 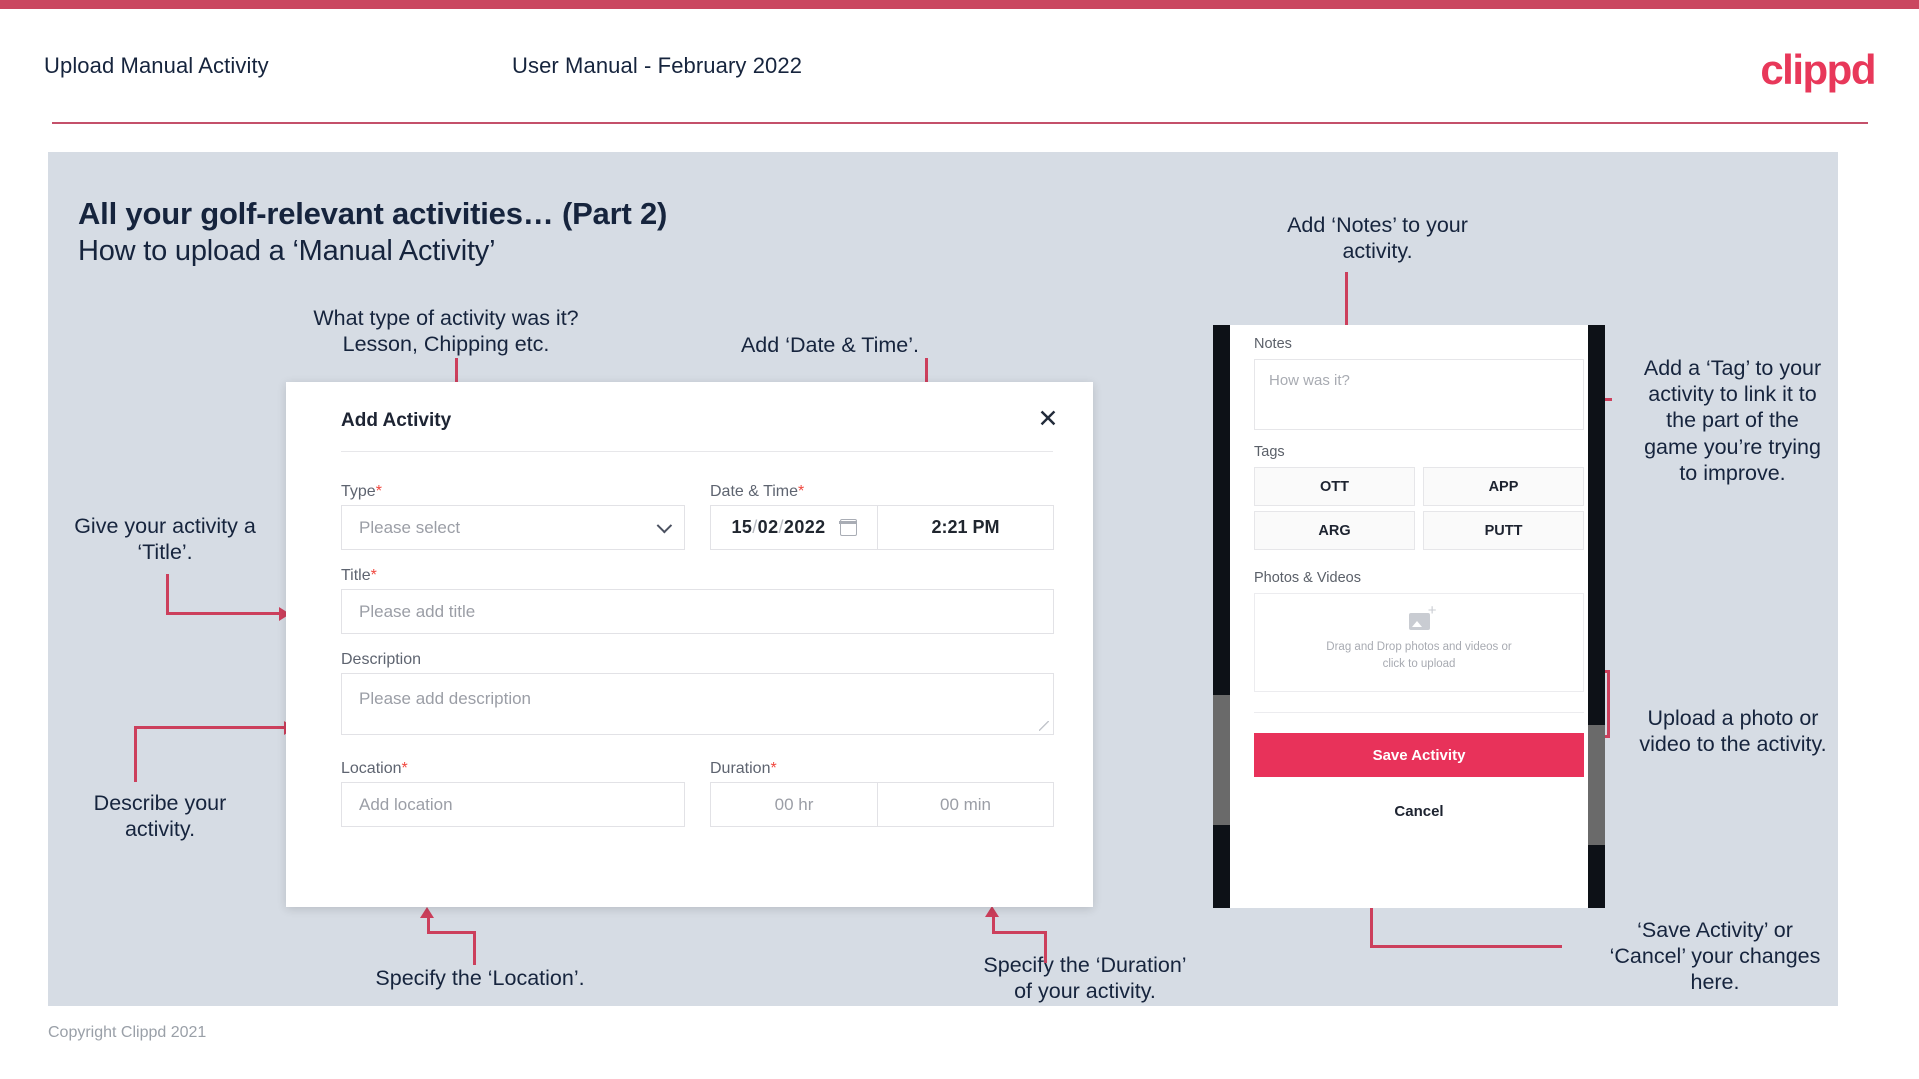 I want to click on connector-save-h, so click(x=1466, y=946).